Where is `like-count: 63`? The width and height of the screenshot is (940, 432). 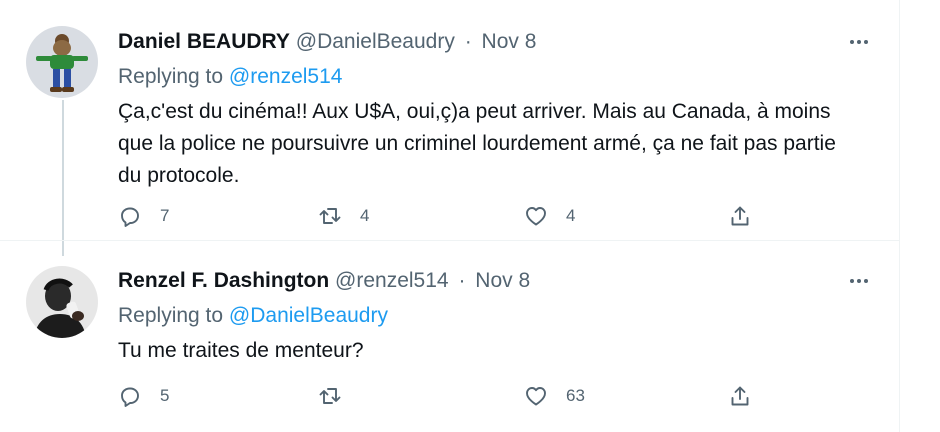 like-count: 63 is located at coordinates (575, 395).